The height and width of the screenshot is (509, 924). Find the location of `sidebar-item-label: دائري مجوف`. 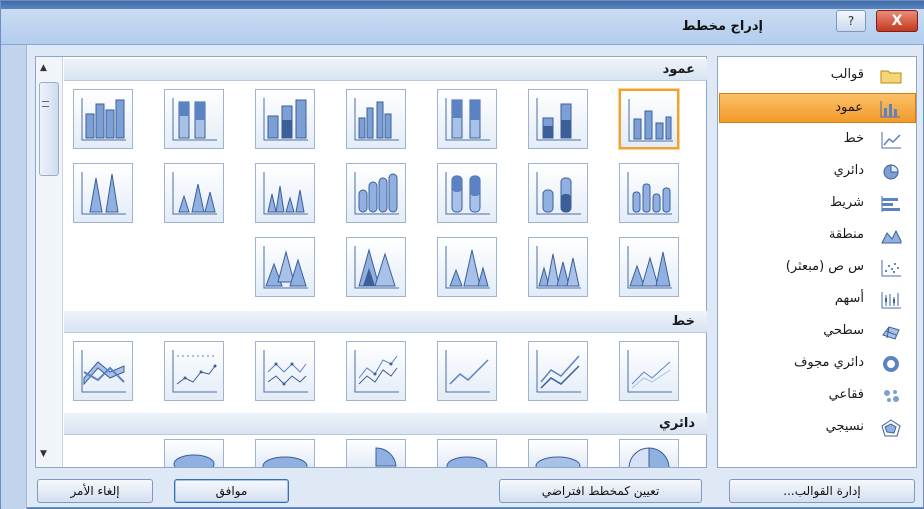

sidebar-item-label: دائري مجوف is located at coordinates (828, 362).